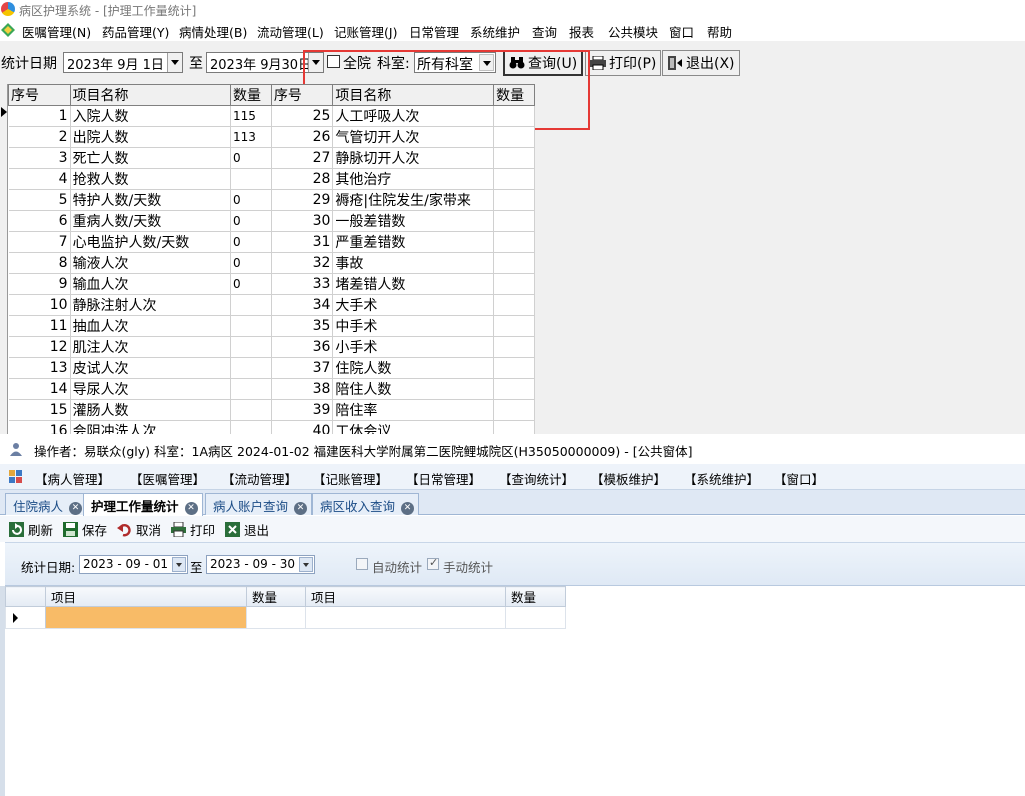 The height and width of the screenshot is (796, 1025). Describe the element at coordinates (495, 31) in the screenshot. I see `menu-item-system: 系统维护` at that location.